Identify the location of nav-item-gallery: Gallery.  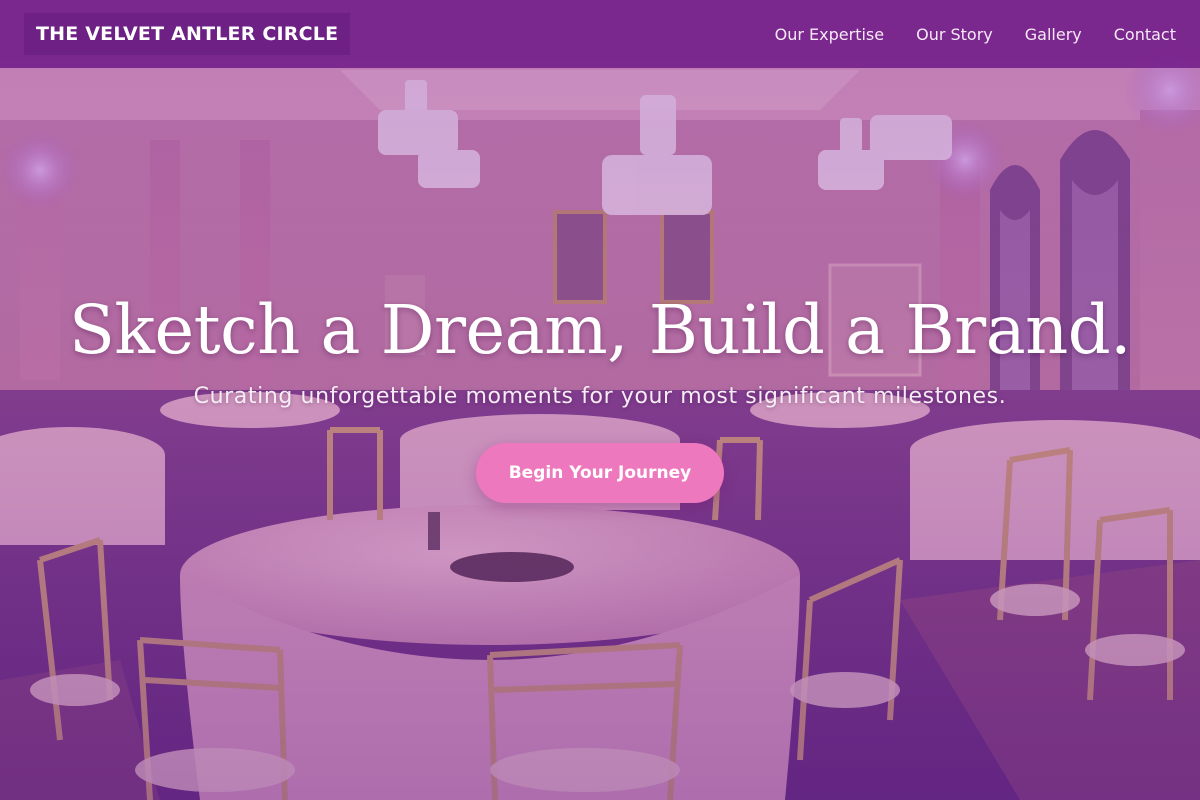
(1053, 34).